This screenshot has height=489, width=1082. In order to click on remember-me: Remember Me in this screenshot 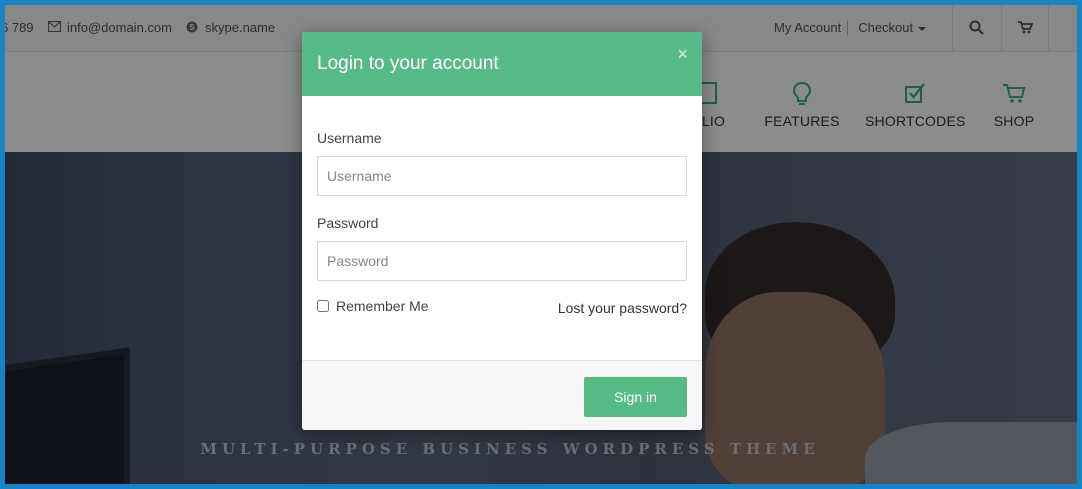, I will do `click(373, 306)`.